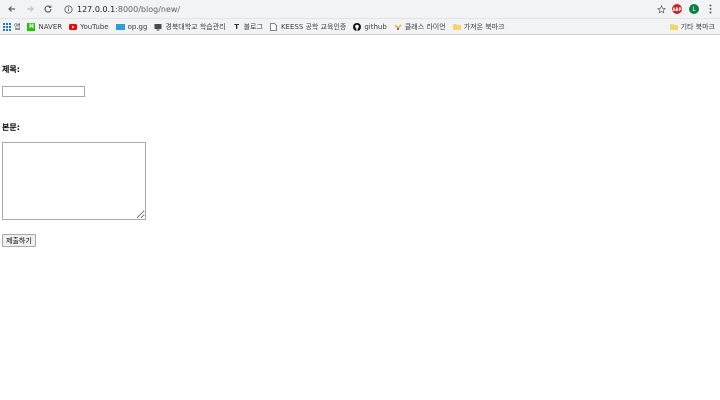 The height and width of the screenshot is (400, 720). What do you see at coordinates (11, 69) in the screenshot?
I see `title-label: 제목:` at bounding box center [11, 69].